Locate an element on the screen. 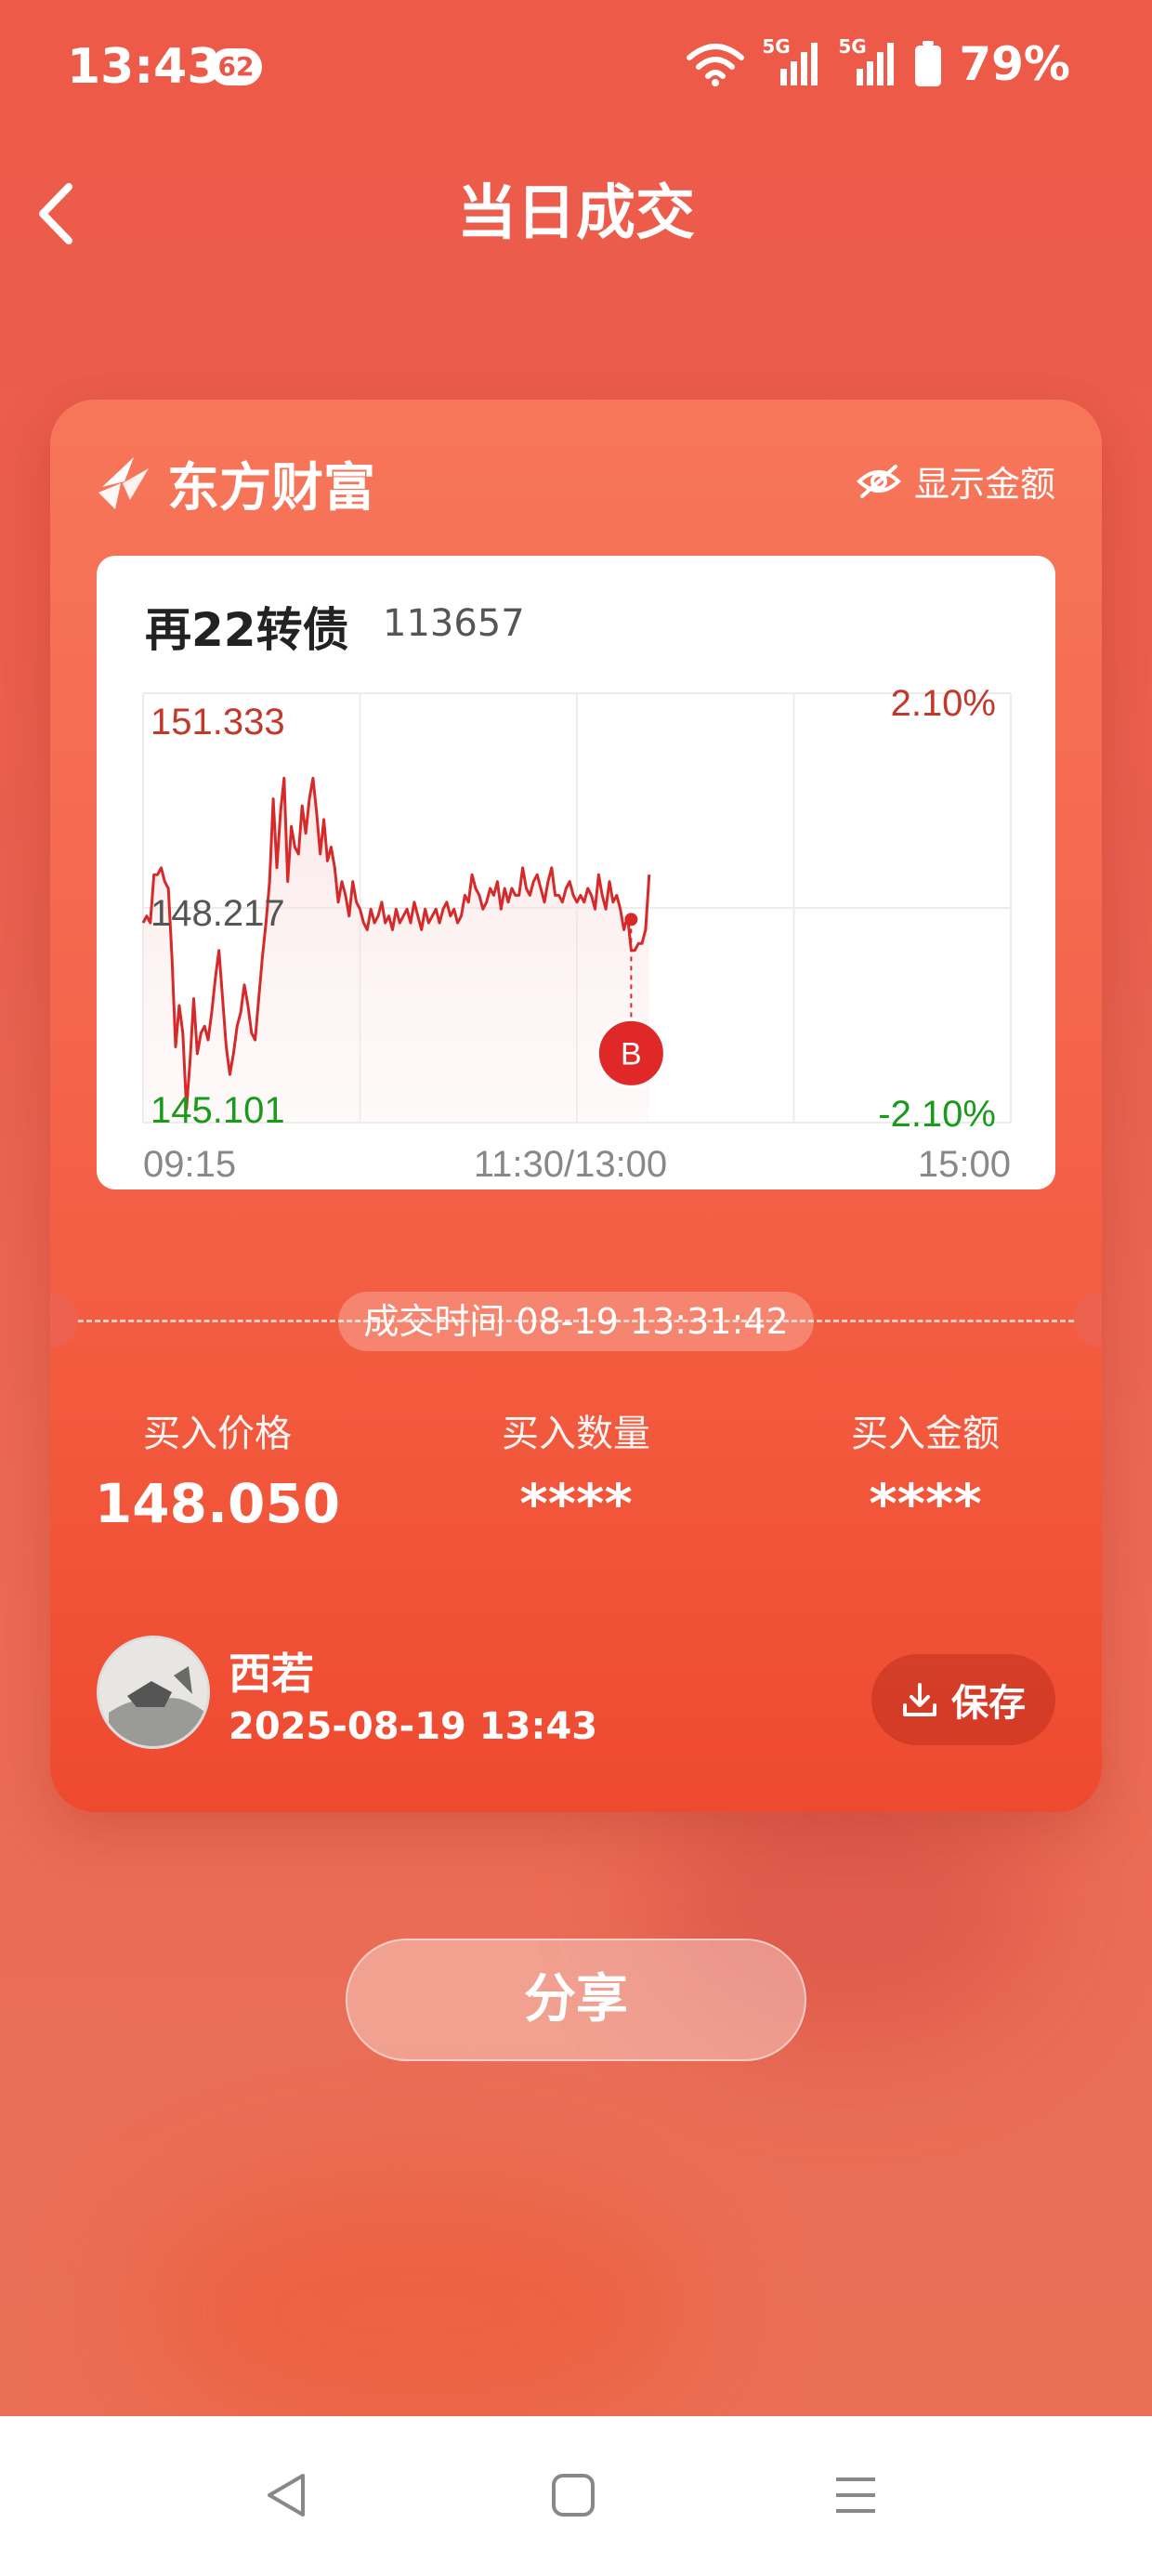 Image resolution: width=1152 pixels, height=2576 pixels. ticket-notch-right is located at coordinates (1088, 1319).